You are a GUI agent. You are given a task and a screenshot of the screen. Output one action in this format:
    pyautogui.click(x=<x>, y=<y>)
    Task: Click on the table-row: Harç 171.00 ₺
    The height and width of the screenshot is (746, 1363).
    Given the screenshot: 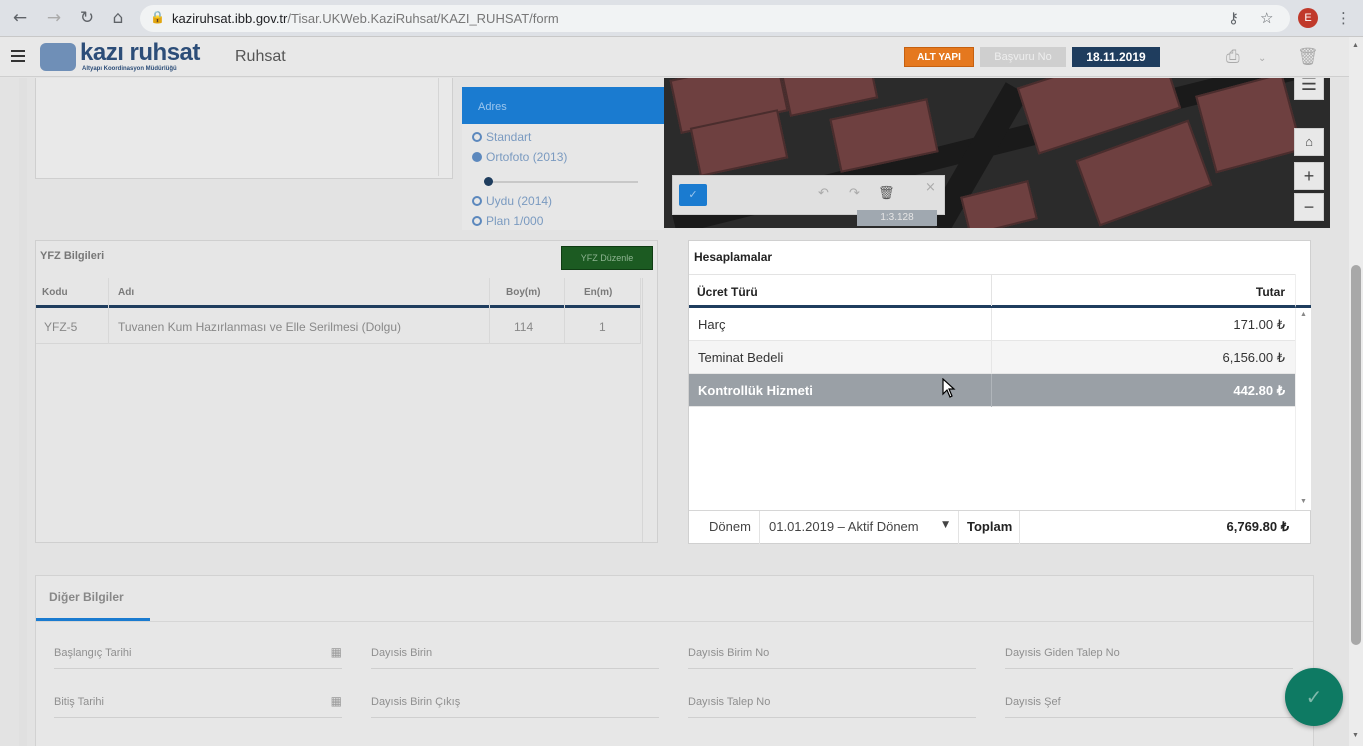 What is the action you would take?
    pyautogui.click(x=992, y=324)
    